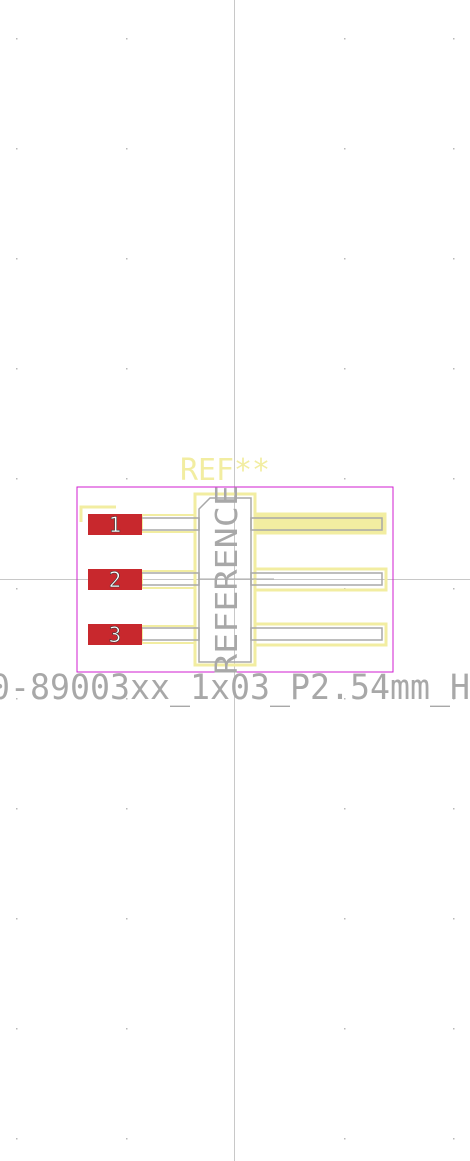  I want to click on pad-1: 1, so click(115, 525).